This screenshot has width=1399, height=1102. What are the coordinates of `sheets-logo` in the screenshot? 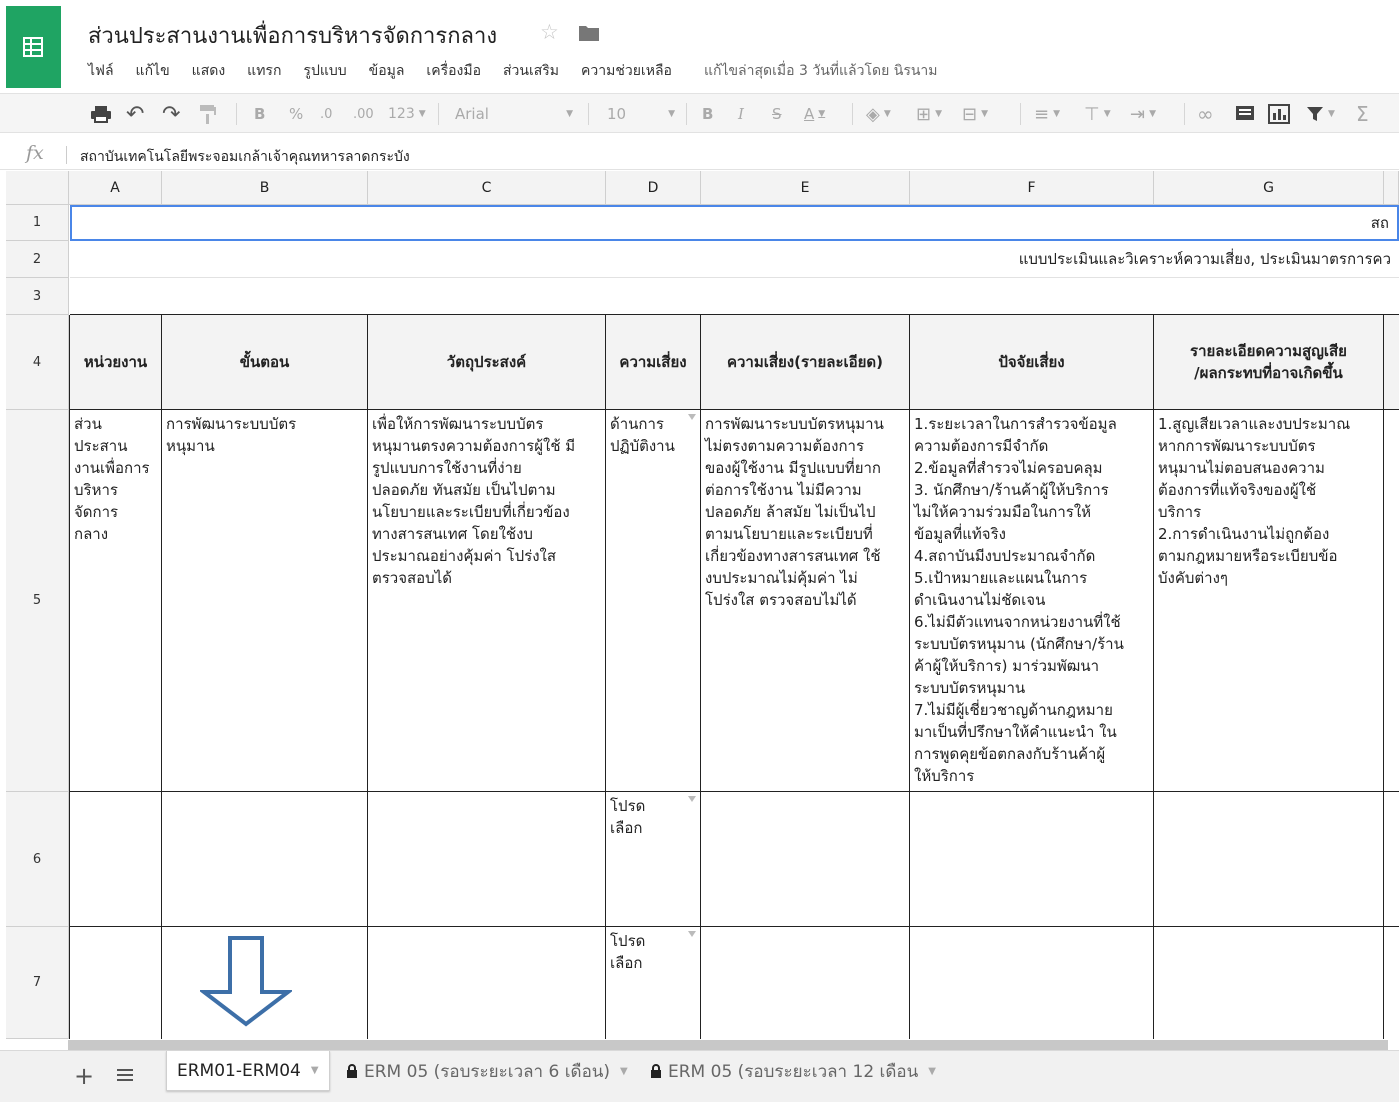 It's located at (33, 47).